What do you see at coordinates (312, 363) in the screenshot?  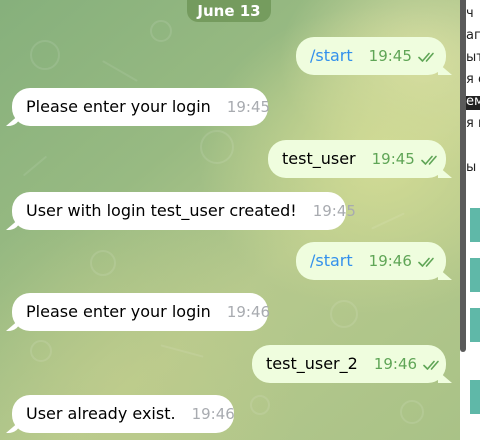 I see `message-text: test_user_2` at bounding box center [312, 363].